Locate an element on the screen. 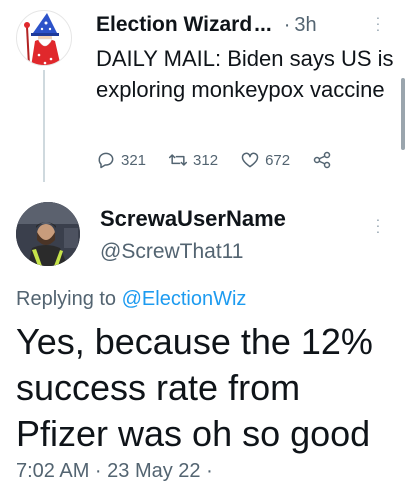 The height and width of the screenshot is (500, 405). election-wizard-avatar is located at coordinates (44, 38).